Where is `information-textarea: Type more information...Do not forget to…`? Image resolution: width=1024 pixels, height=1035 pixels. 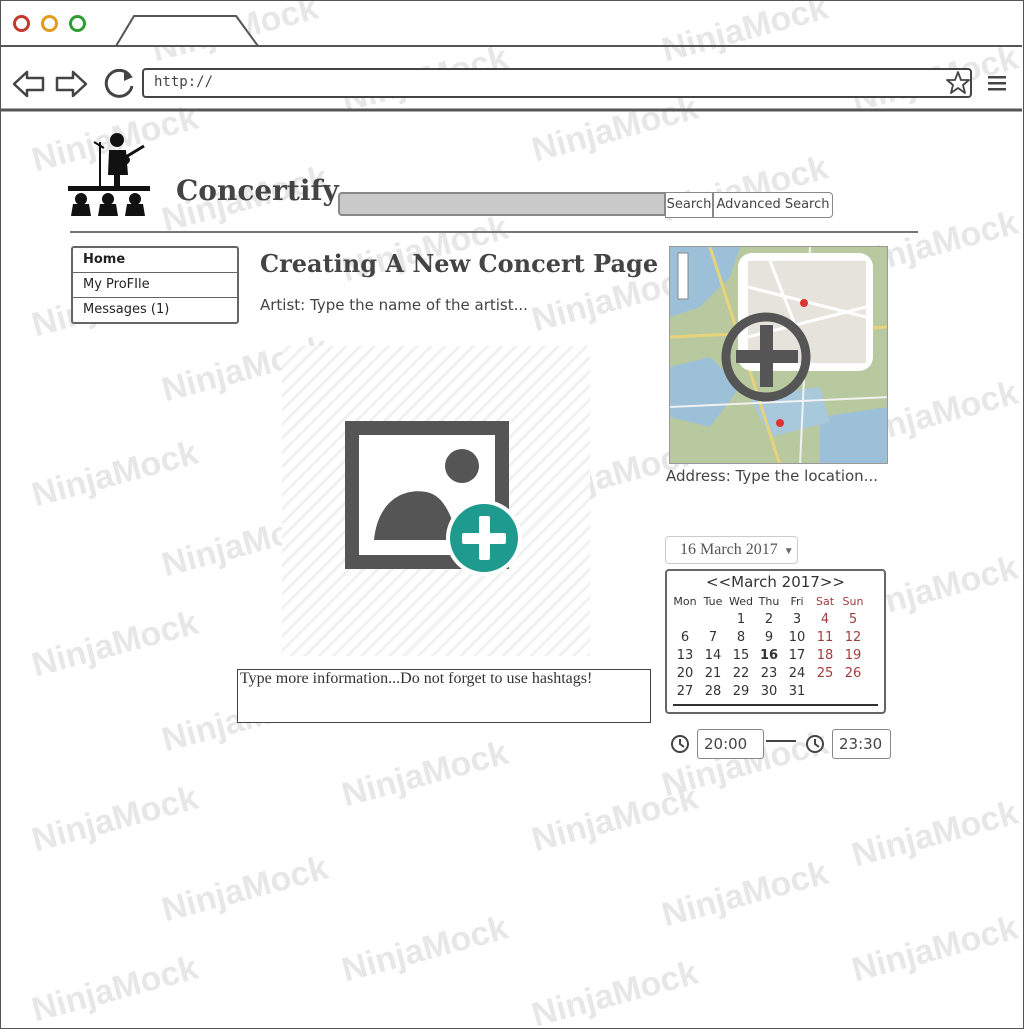 information-textarea: Type more information...Do not forget to… is located at coordinates (444, 696).